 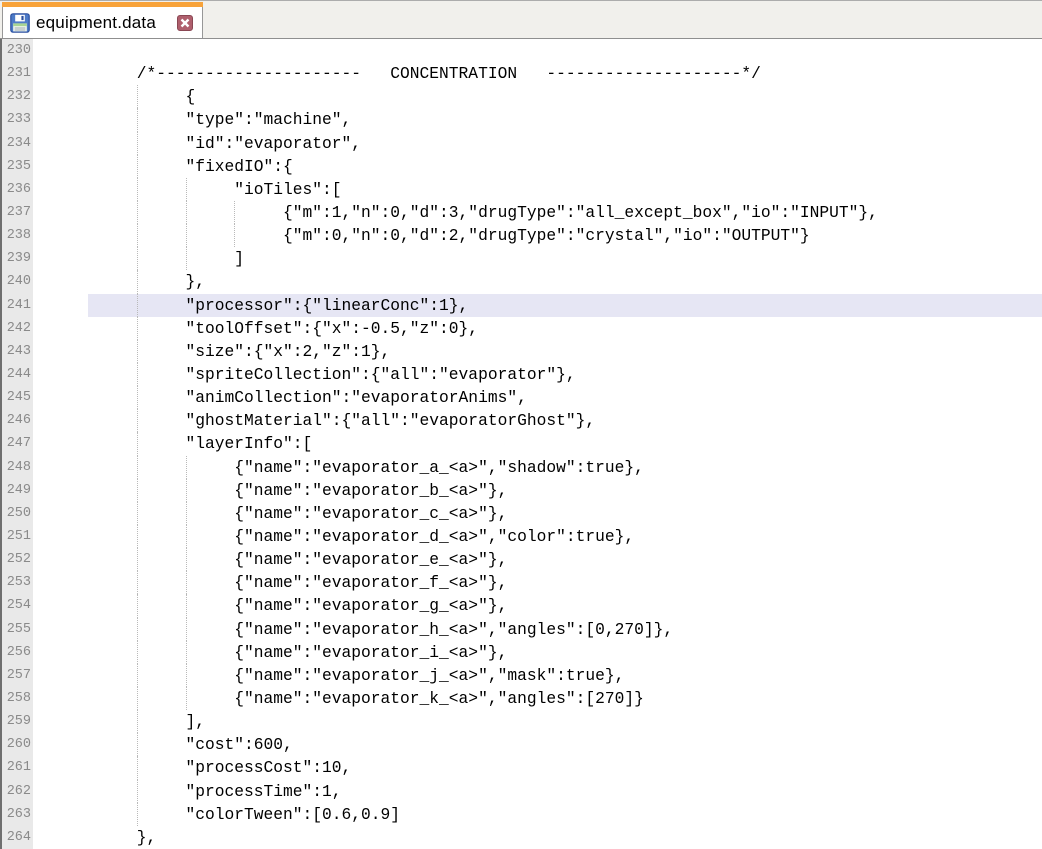 What do you see at coordinates (17, 51) in the screenshot?
I see `line-number: 230` at bounding box center [17, 51].